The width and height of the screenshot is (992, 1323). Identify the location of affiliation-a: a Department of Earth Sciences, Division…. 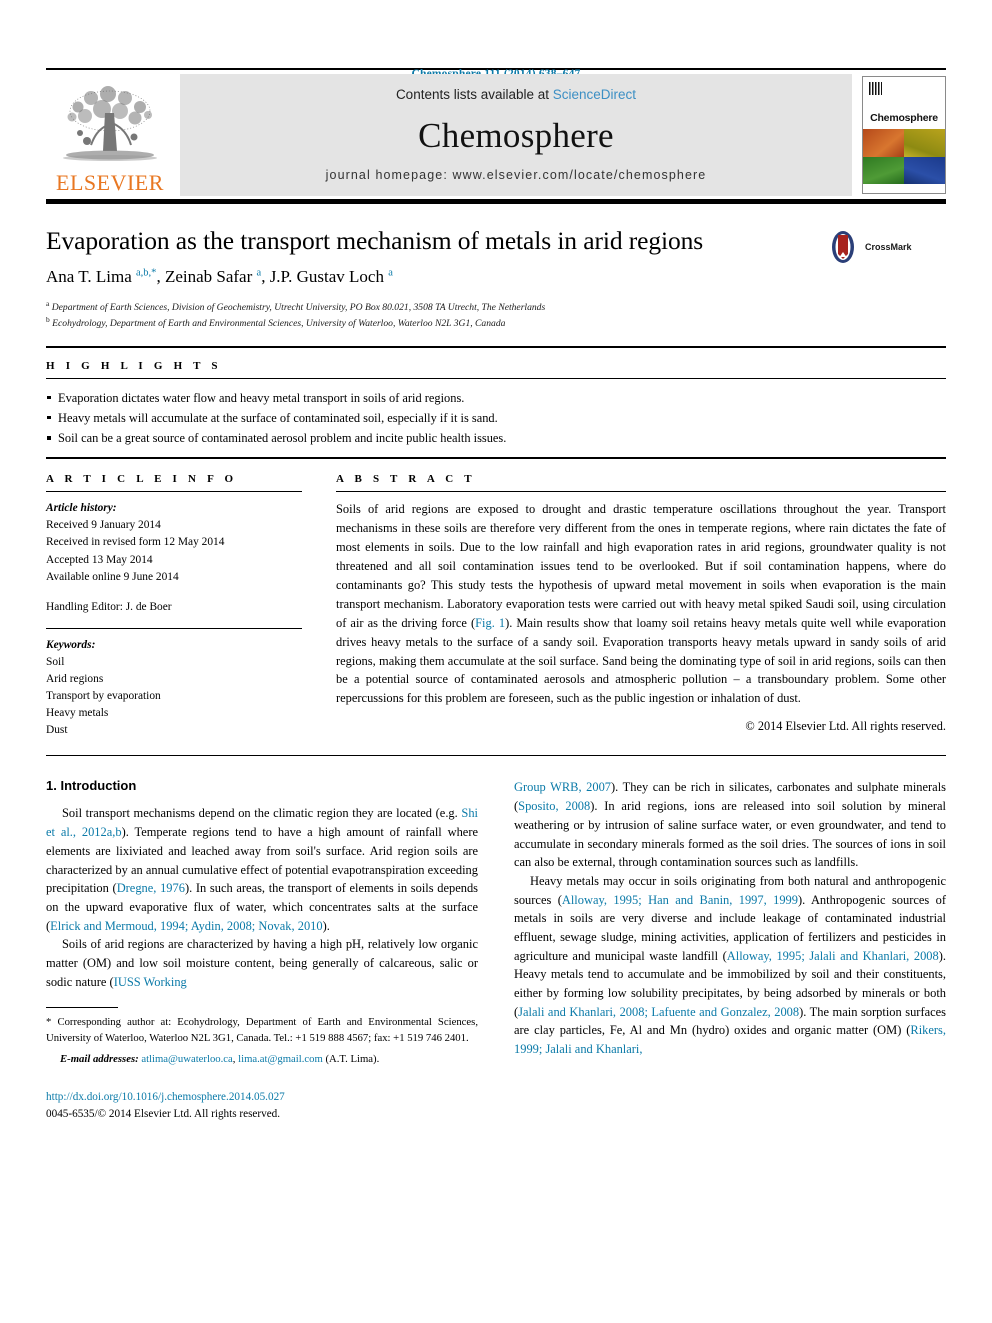
(296, 305).